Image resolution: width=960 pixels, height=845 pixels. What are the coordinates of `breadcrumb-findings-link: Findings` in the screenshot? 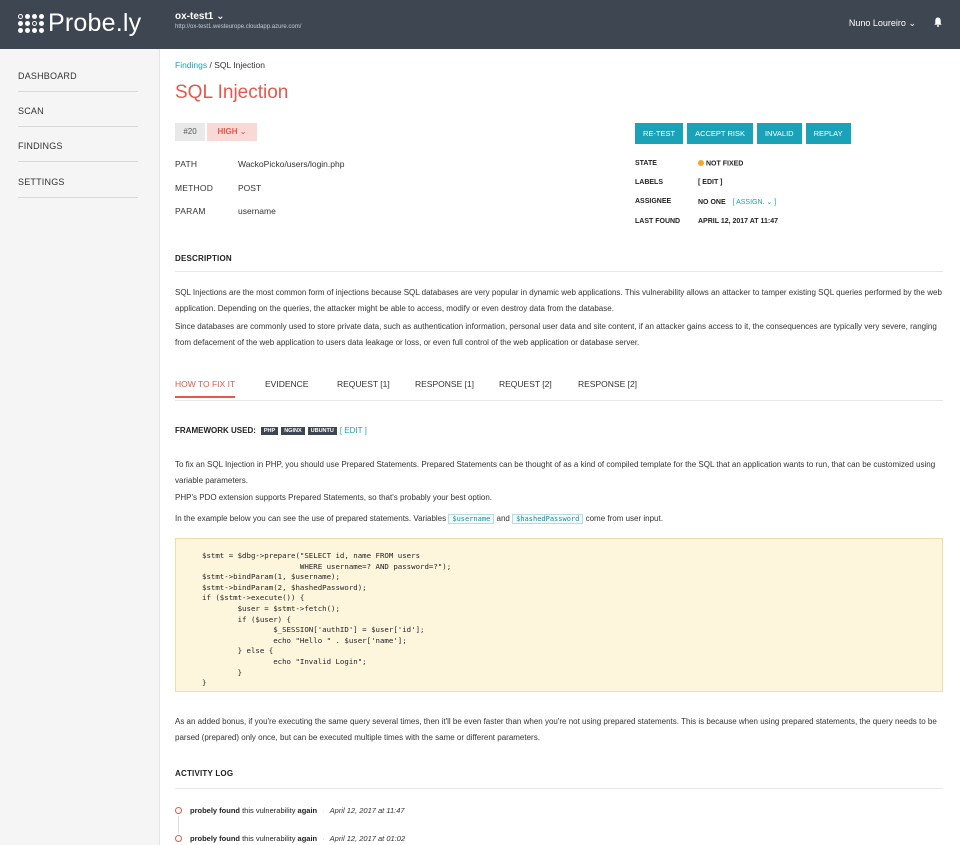 It's located at (191, 65).